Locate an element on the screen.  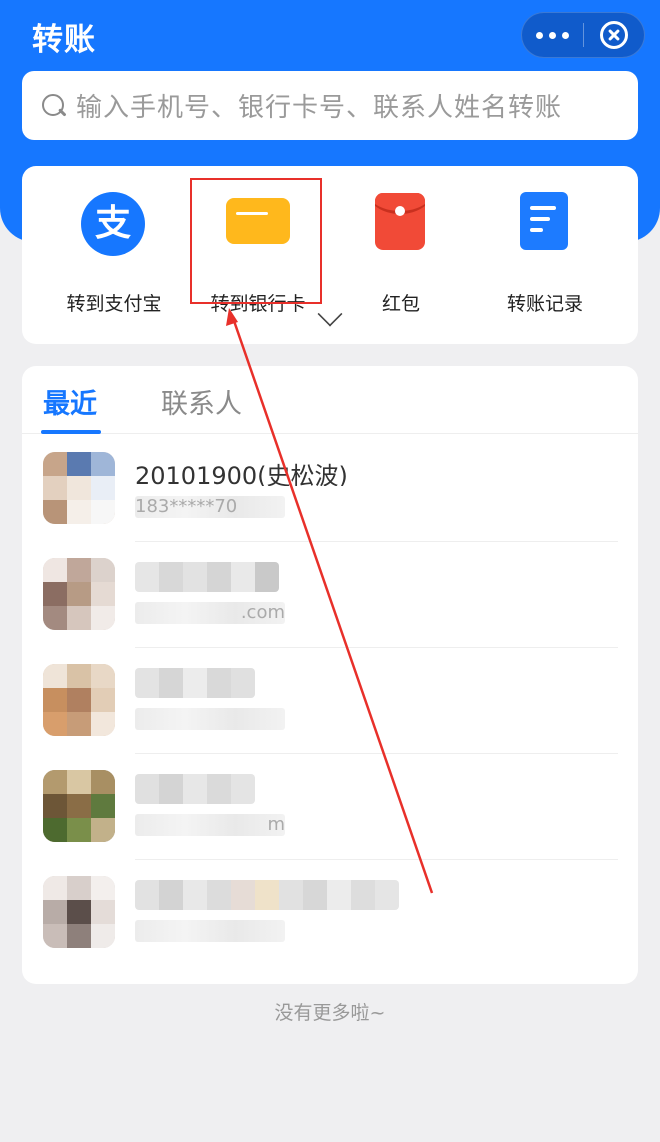
action-label: 转账记录 is located at coordinates (544, 304).